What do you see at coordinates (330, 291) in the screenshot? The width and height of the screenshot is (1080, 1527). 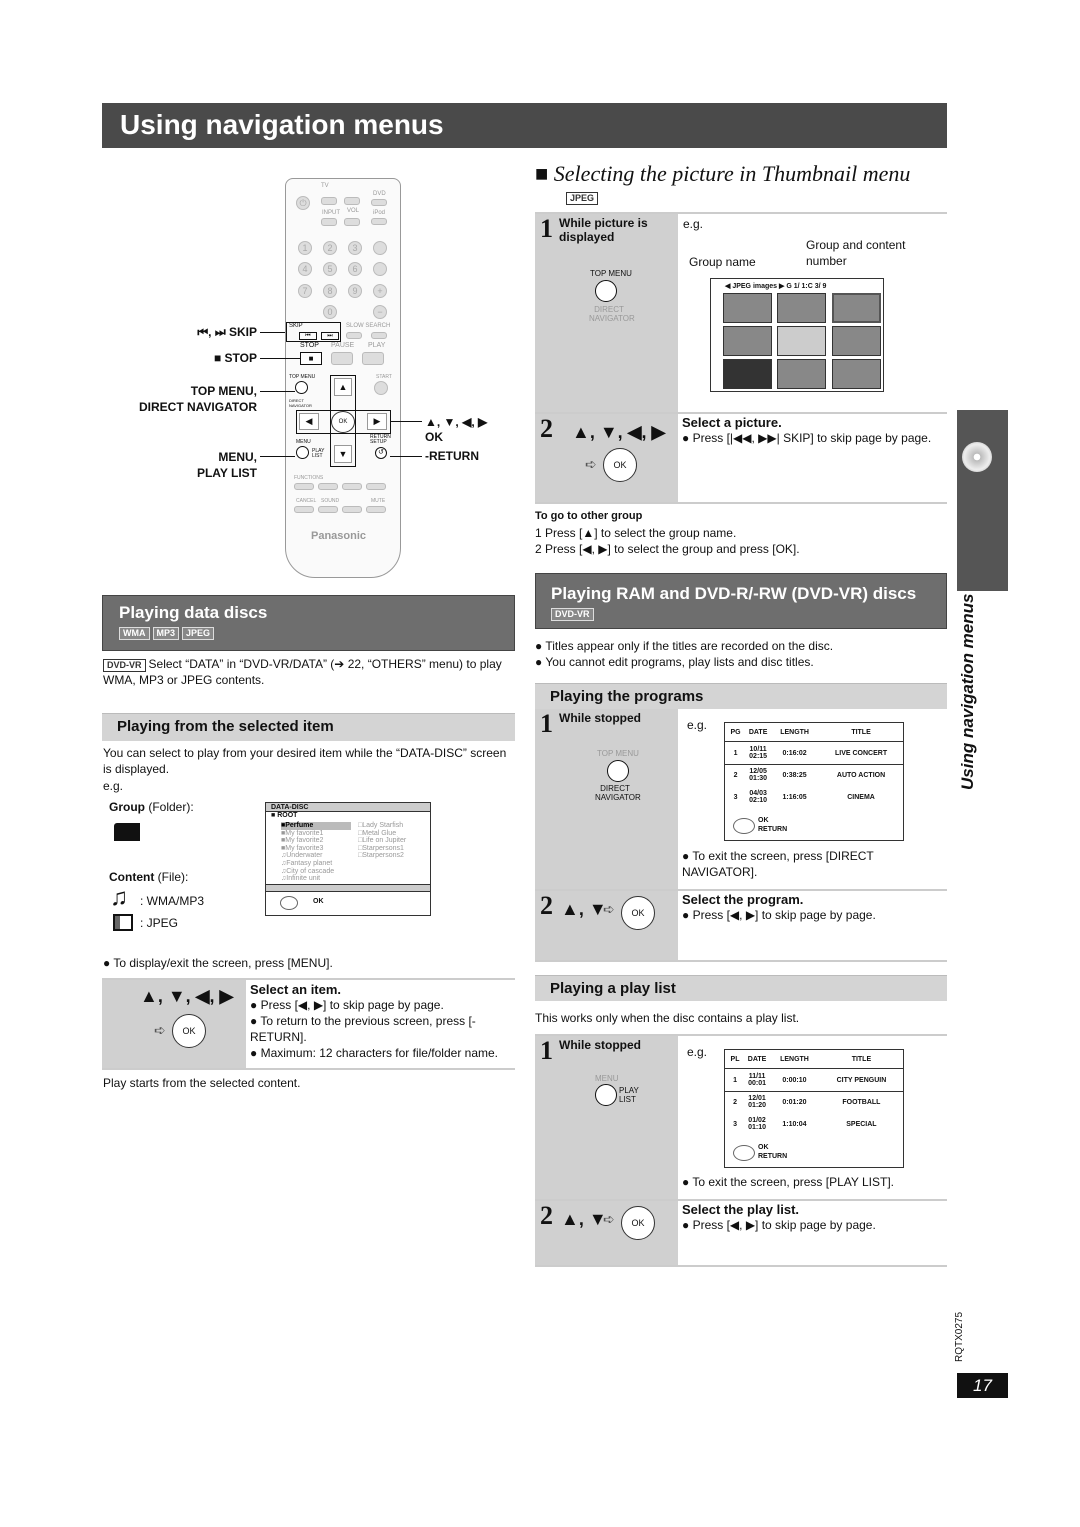 I see `num-button: 8` at bounding box center [330, 291].